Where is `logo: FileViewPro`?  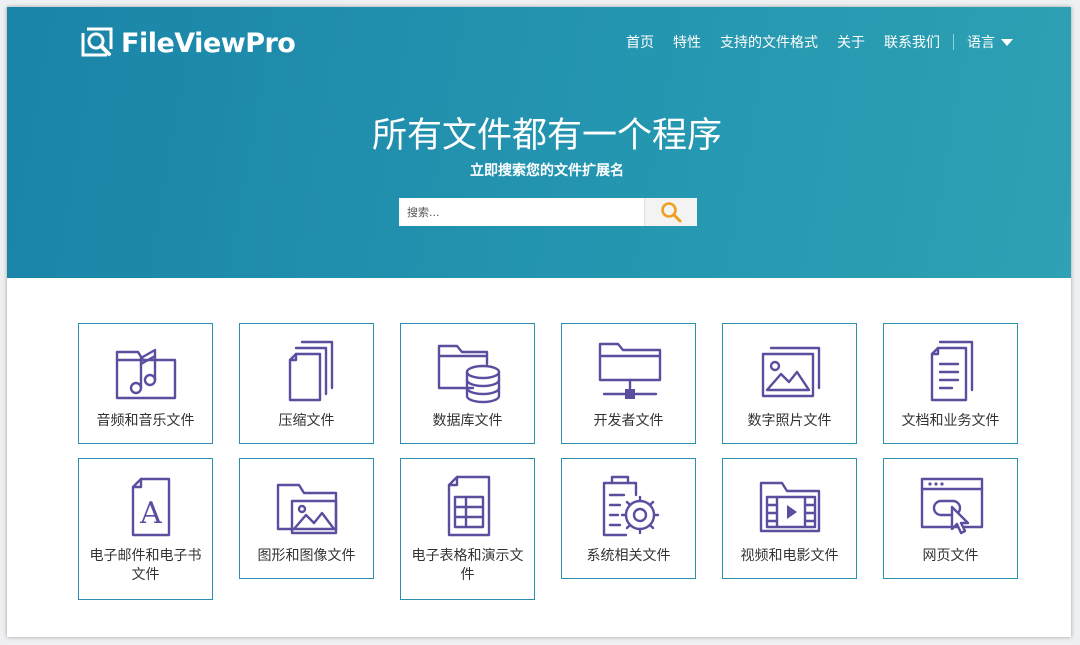 logo: FileViewPro is located at coordinates (187, 43).